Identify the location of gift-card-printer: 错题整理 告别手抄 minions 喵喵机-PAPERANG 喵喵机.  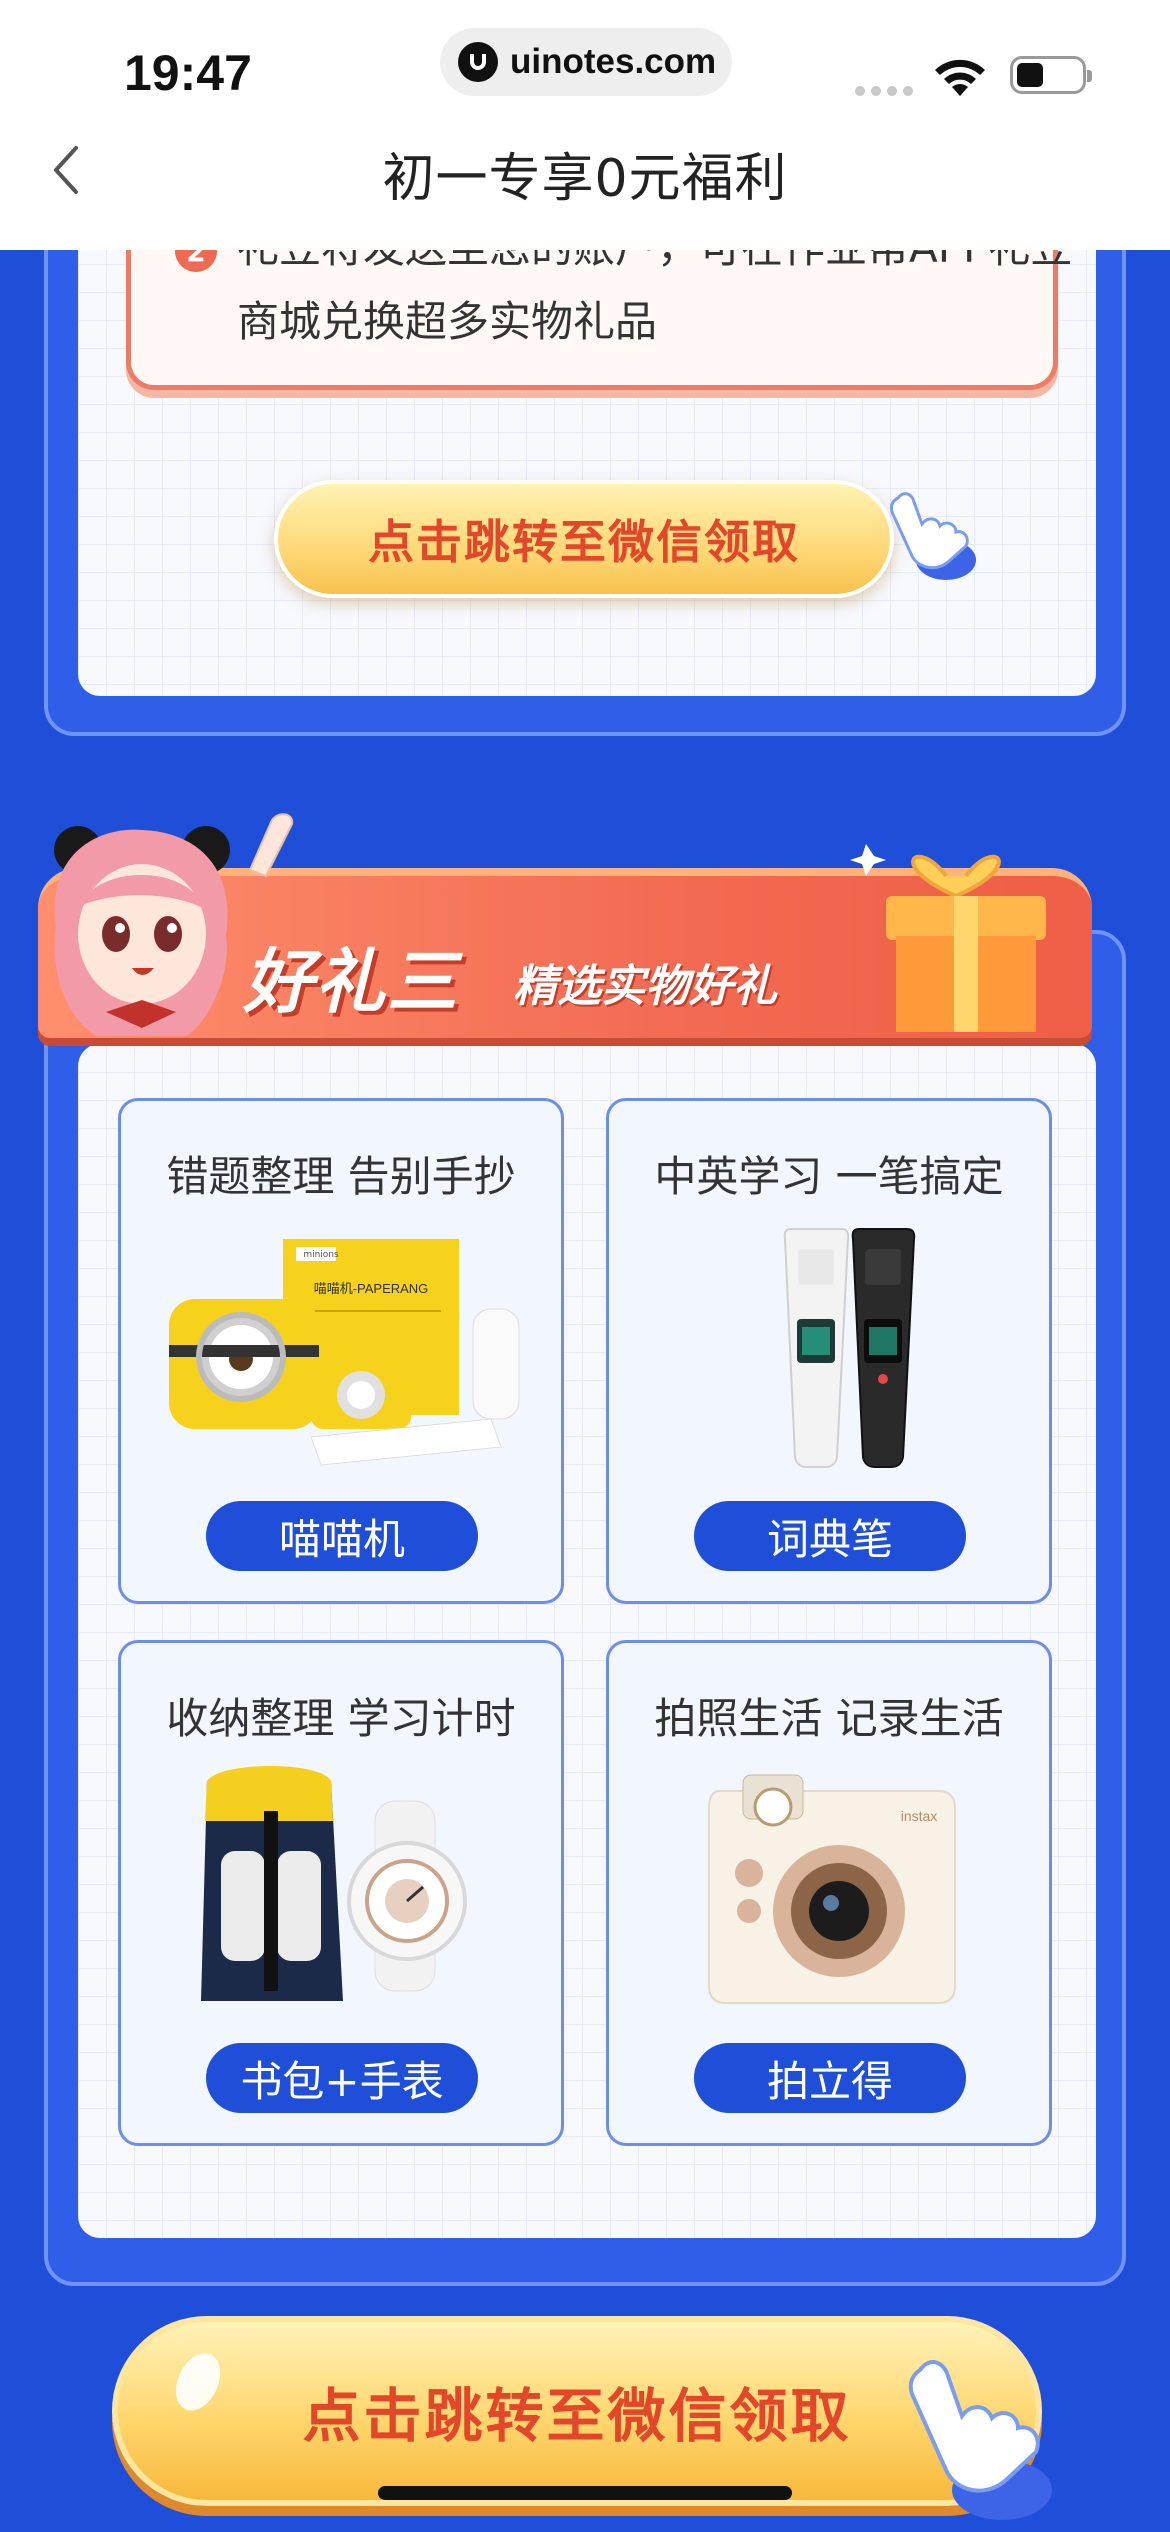
(341, 1351).